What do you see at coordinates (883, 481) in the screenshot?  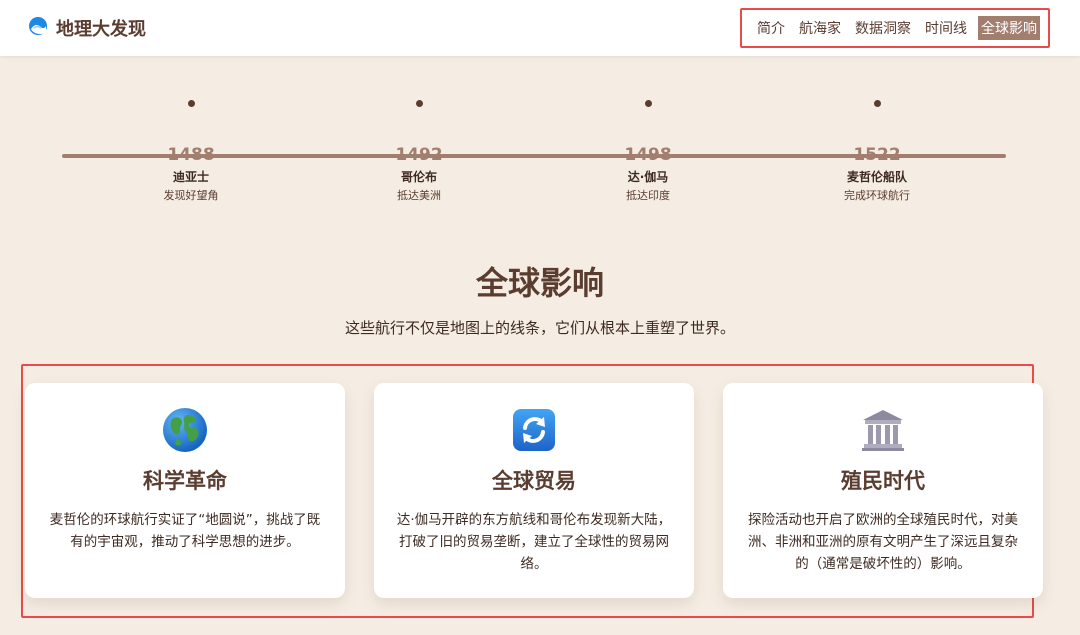 I see `card-title: 殖民时代` at bounding box center [883, 481].